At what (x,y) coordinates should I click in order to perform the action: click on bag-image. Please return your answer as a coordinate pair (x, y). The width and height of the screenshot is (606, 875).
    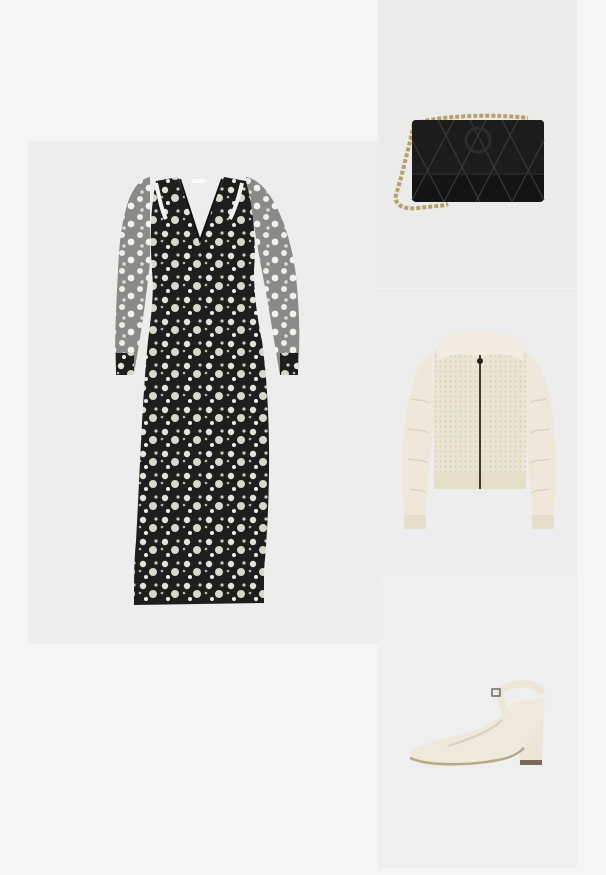
    Looking at the image, I should click on (469, 162).